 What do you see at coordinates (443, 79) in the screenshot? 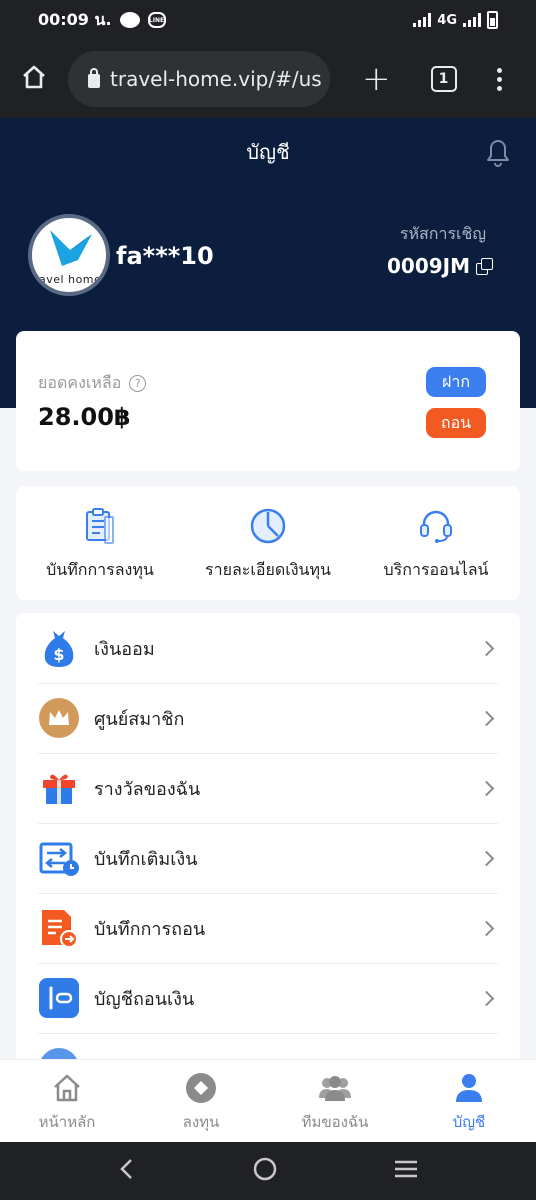
I see `tab-switcher-button: 1` at bounding box center [443, 79].